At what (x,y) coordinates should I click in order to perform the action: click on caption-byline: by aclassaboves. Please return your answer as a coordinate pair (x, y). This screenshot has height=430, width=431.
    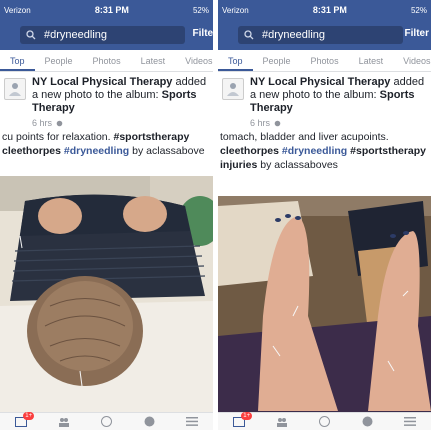
    Looking at the image, I should click on (297, 165).